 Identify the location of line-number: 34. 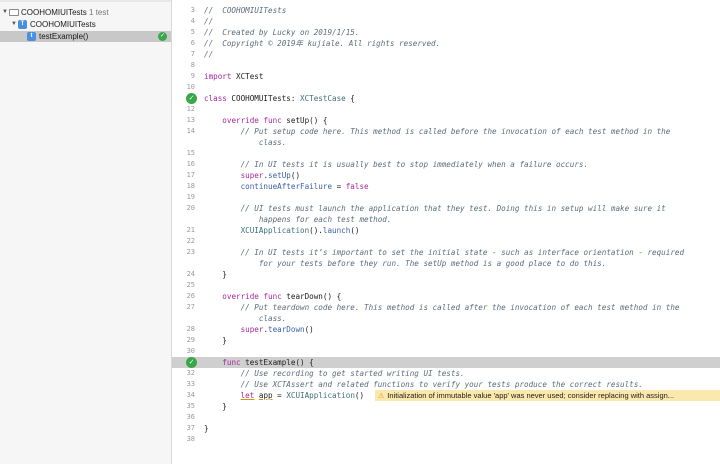
(190, 395).